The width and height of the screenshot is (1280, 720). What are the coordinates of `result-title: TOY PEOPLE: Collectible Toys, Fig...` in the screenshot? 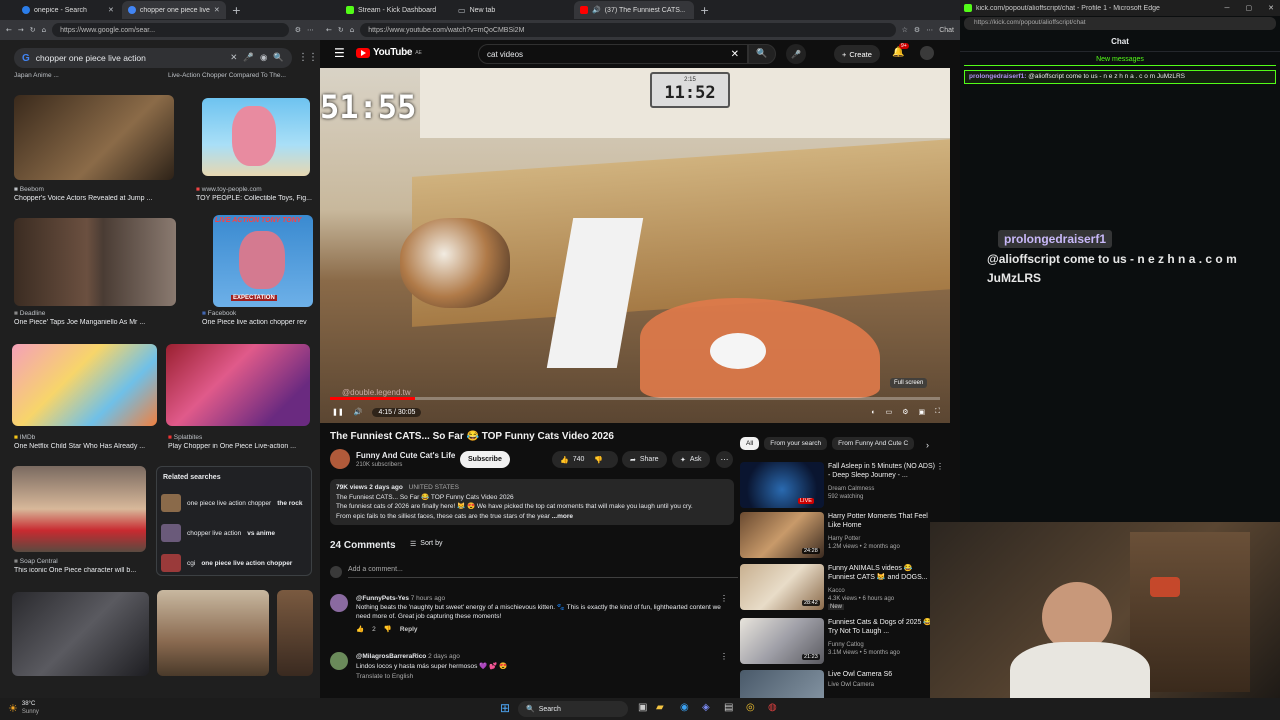 It's located at (255, 198).